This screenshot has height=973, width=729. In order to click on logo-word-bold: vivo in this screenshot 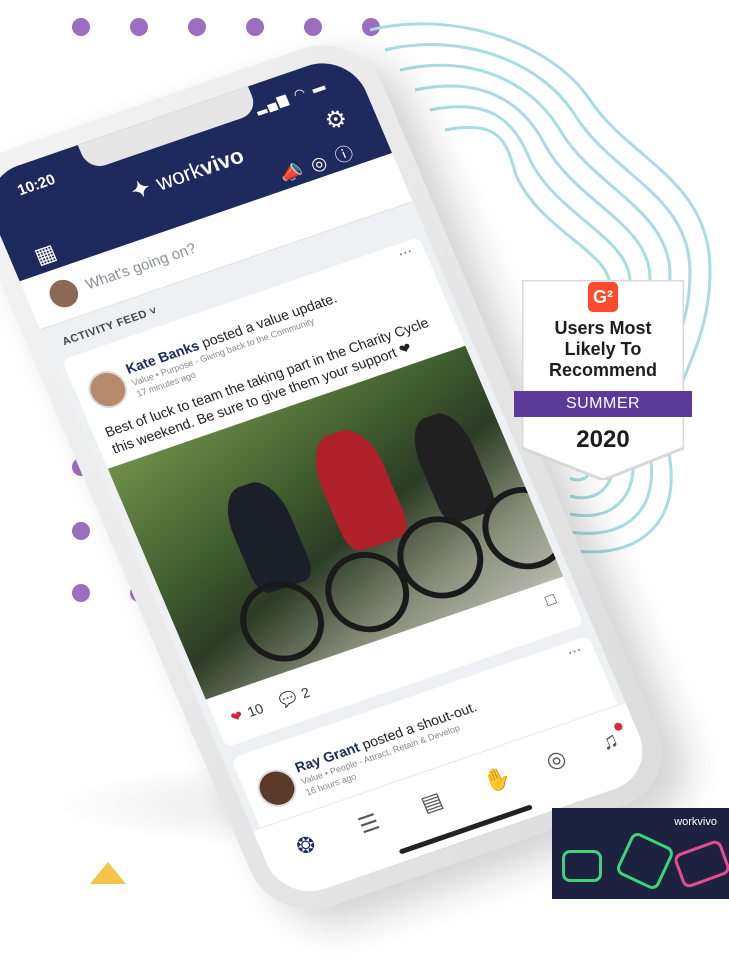, I will do `click(222, 161)`.